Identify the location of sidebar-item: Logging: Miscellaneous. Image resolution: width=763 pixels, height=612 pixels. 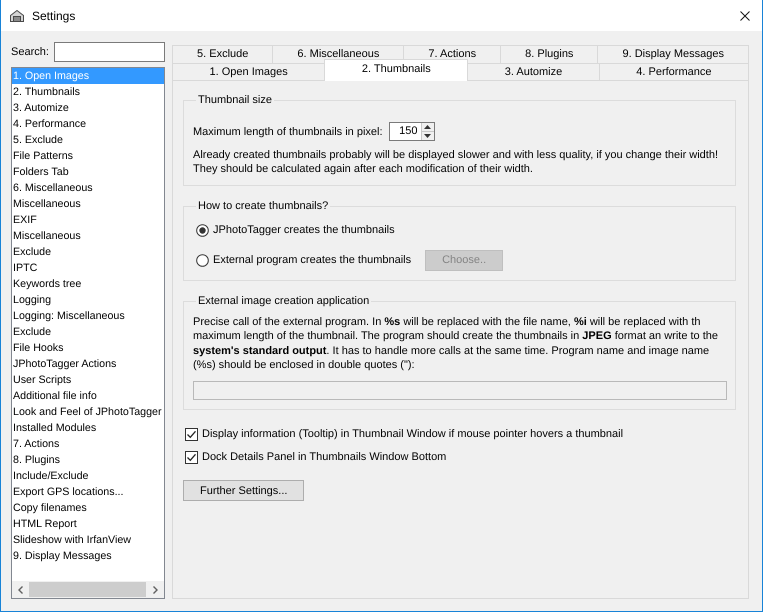
(88, 316).